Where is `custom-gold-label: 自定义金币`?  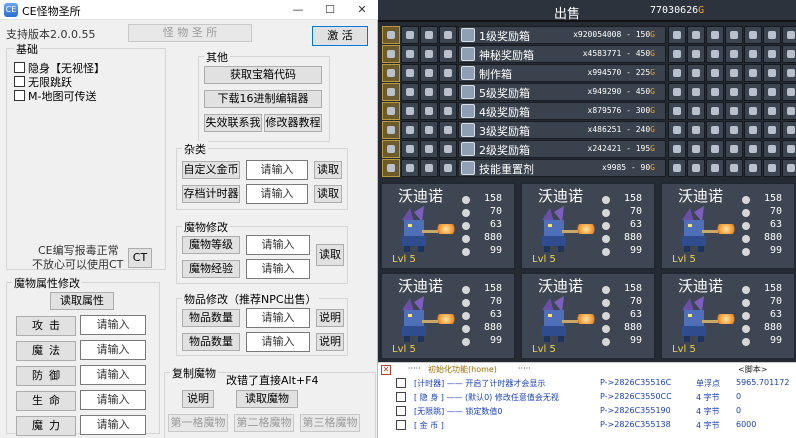
custom-gold-label: 自定义金币 is located at coordinates (211, 170).